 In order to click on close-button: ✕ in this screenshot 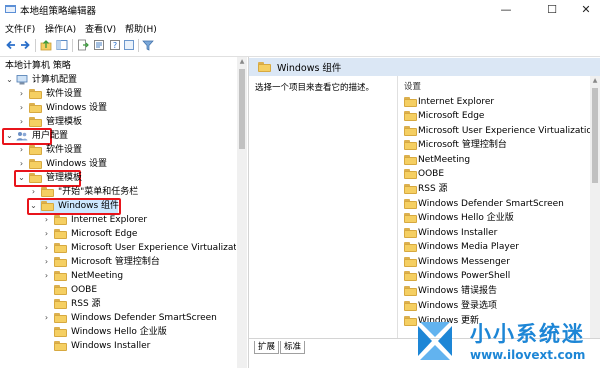, I will do `click(583, 9)`.